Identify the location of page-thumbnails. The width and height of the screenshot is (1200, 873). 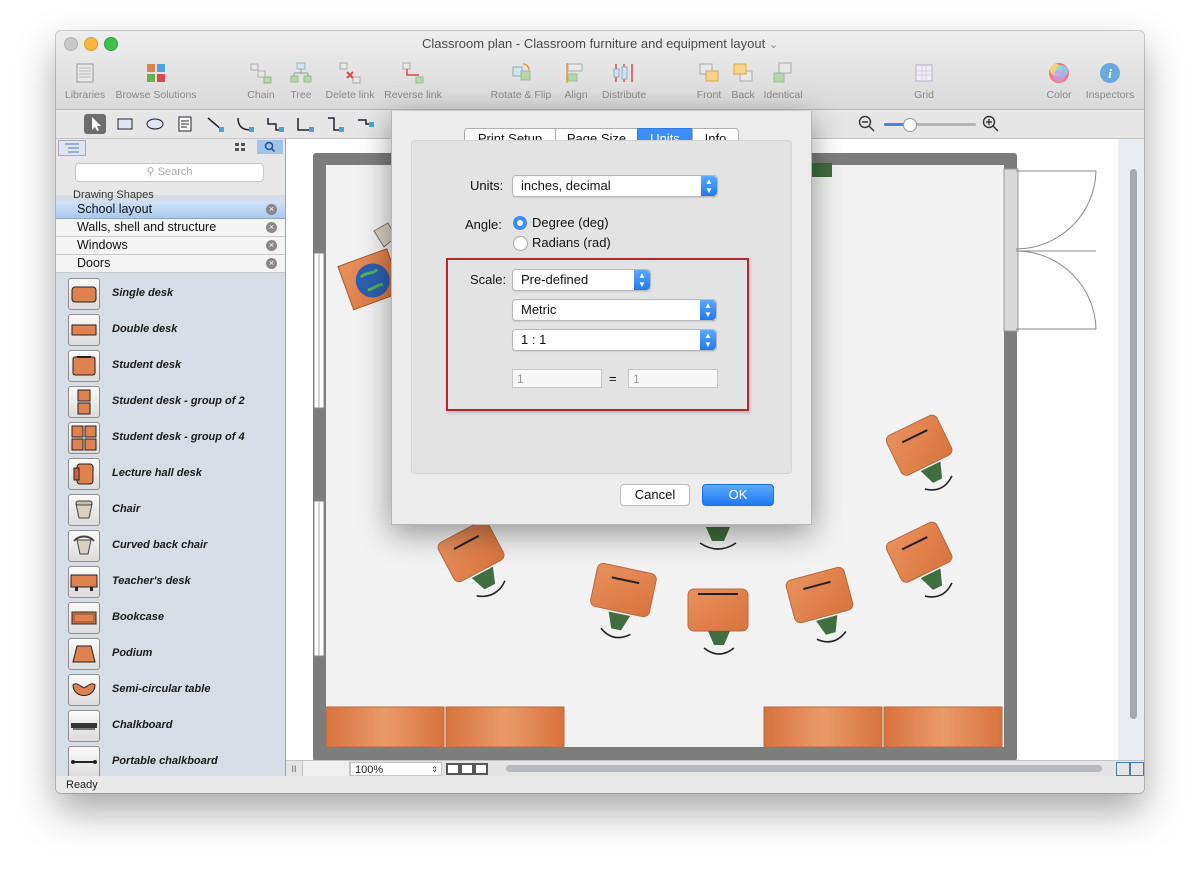
(467, 769).